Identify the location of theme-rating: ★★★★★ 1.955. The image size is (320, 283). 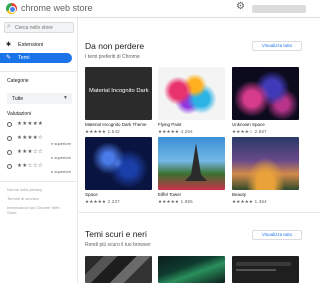
(175, 202).